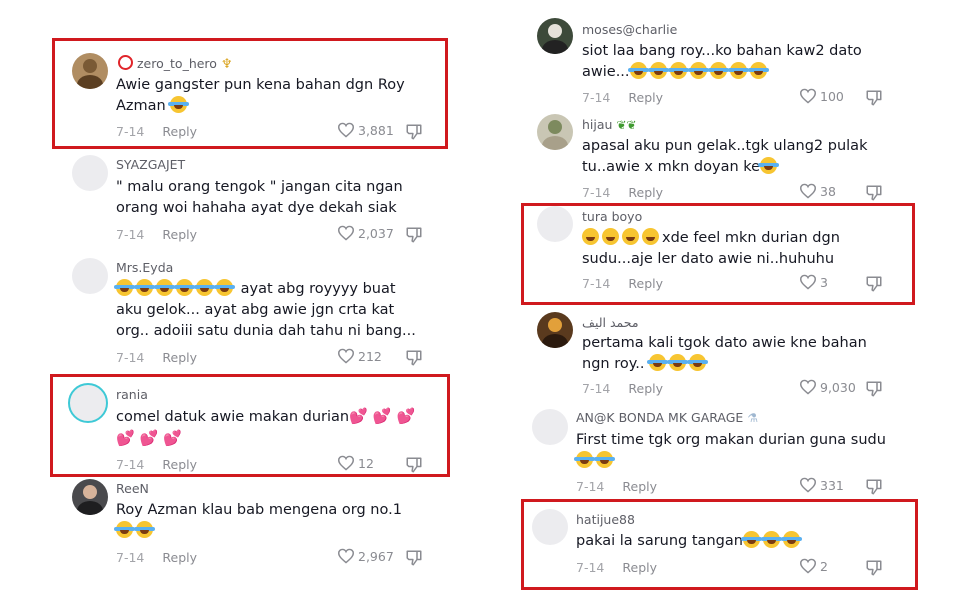 The width and height of the screenshot is (958, 597). Describe the element at coordinates (821, 485) in the screenshot. I see `like-button: 331` at that location.